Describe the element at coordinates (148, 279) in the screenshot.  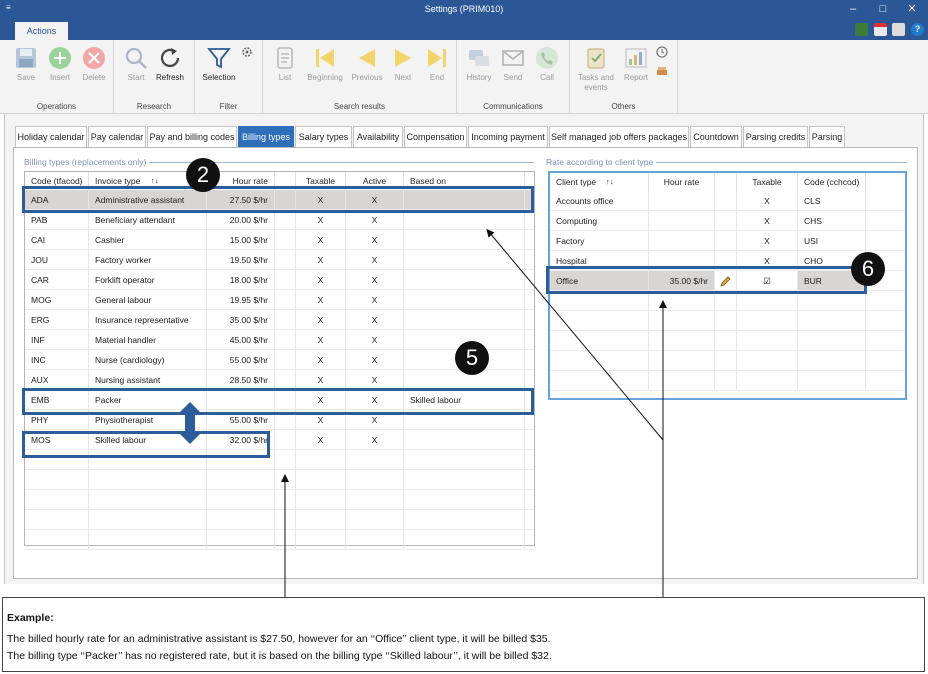
I see `invoice-type-cell: Forklift operator` at that location.